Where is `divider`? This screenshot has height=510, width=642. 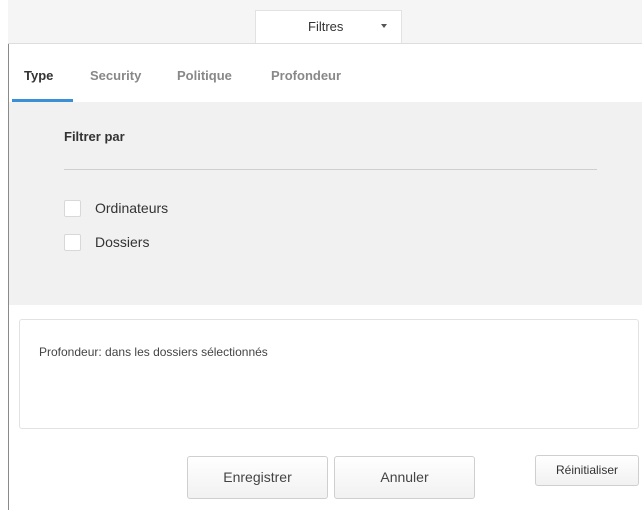
divider is located at coordinates (330, 169).